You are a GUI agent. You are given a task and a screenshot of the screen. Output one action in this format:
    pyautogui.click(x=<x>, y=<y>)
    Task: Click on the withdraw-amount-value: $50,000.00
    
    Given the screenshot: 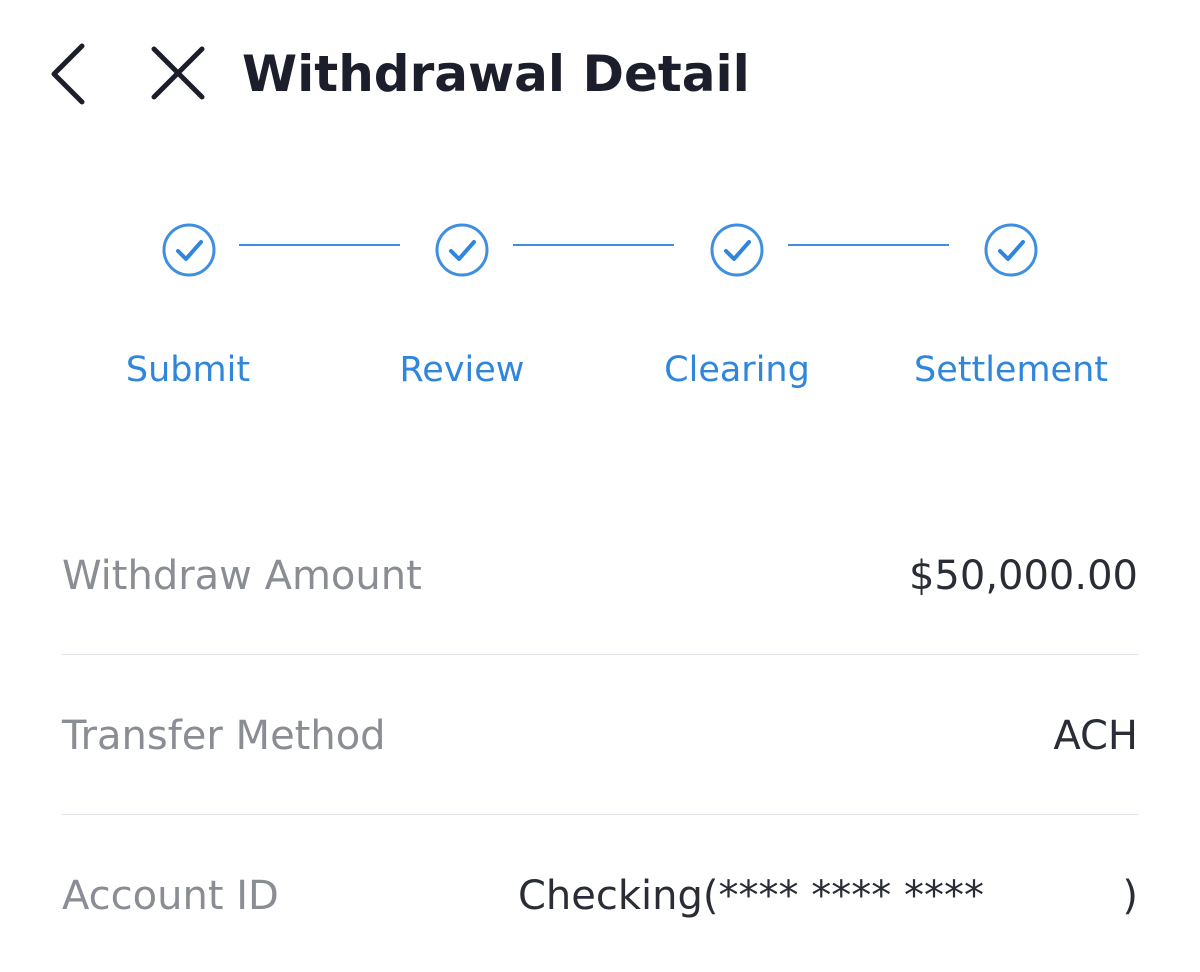 What is the action you would take?
    pyautogui.click(x=1023, y=576)
    